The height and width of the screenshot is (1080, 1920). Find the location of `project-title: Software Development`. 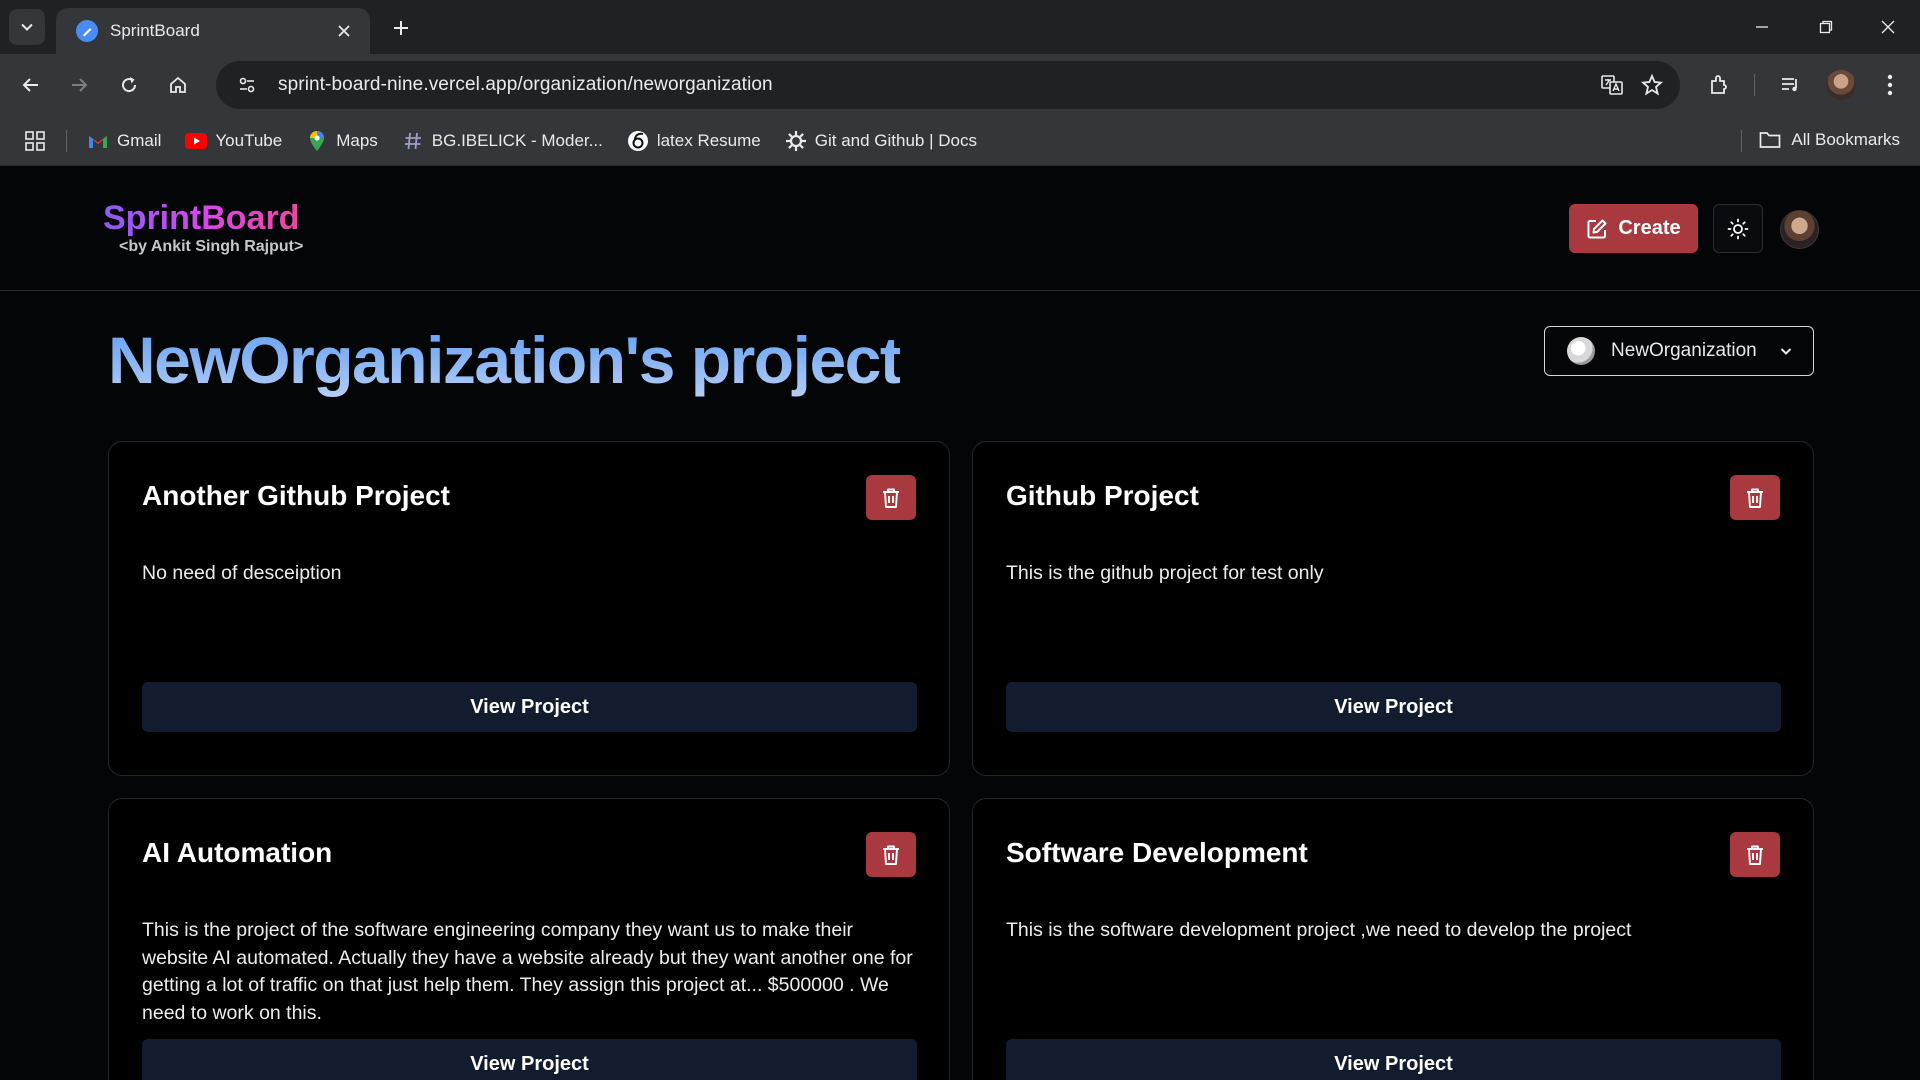

project-title: Software Development is located at coordinates (1157, 852).